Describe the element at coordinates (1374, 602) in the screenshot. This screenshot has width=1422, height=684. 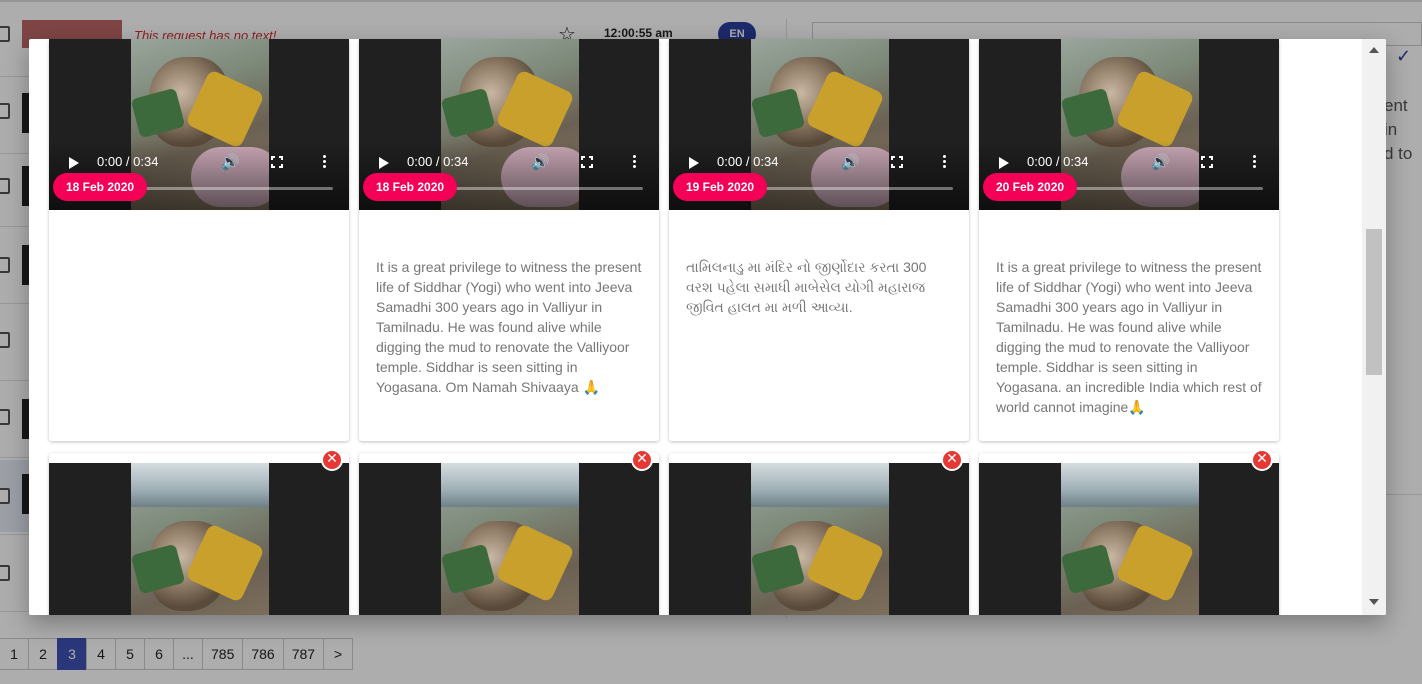
I see `scroll-down-icon` at that location.